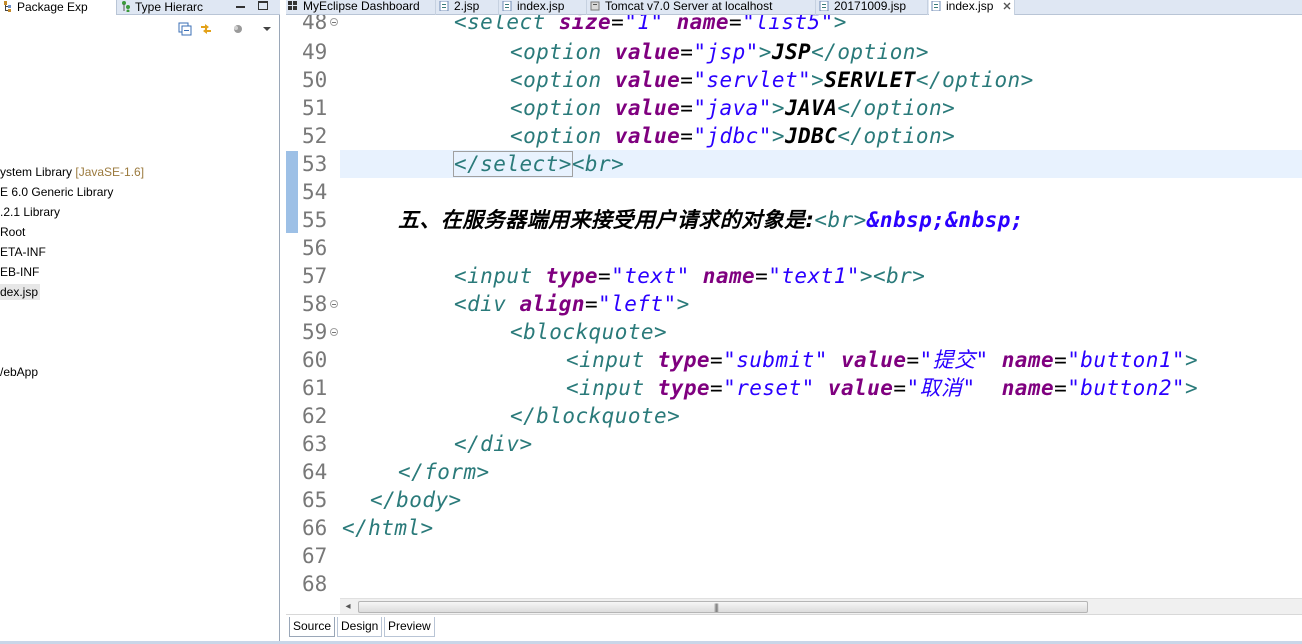 The image size is (1302, 644). What do you see at coordinates (206, 29) in the screenshot?
I see `link-with-editor-icon` at bounding box center [206, 29].